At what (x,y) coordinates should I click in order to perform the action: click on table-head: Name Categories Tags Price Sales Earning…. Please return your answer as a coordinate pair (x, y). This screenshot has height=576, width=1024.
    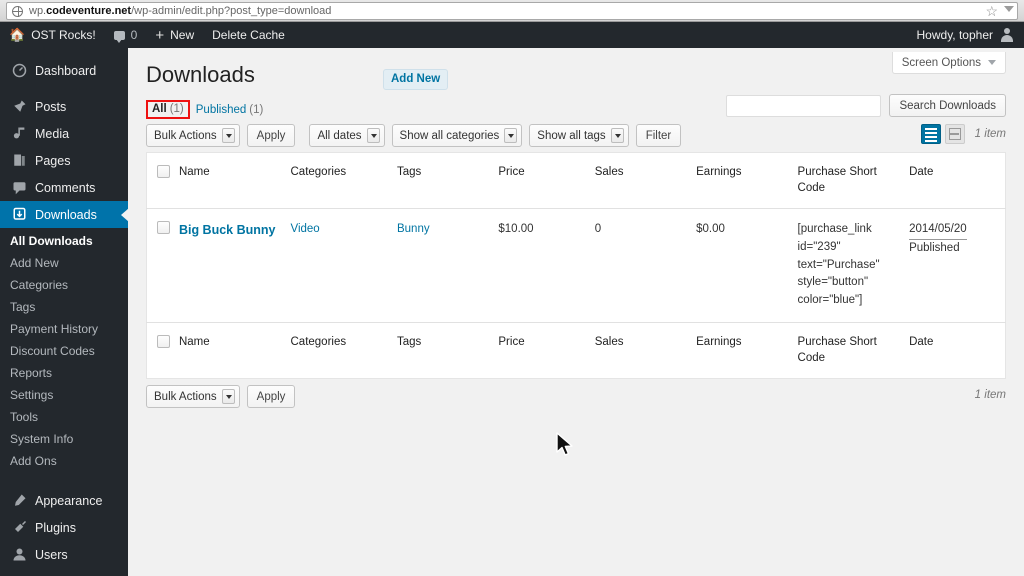
    Looking at the image, I should click on (576, 181).